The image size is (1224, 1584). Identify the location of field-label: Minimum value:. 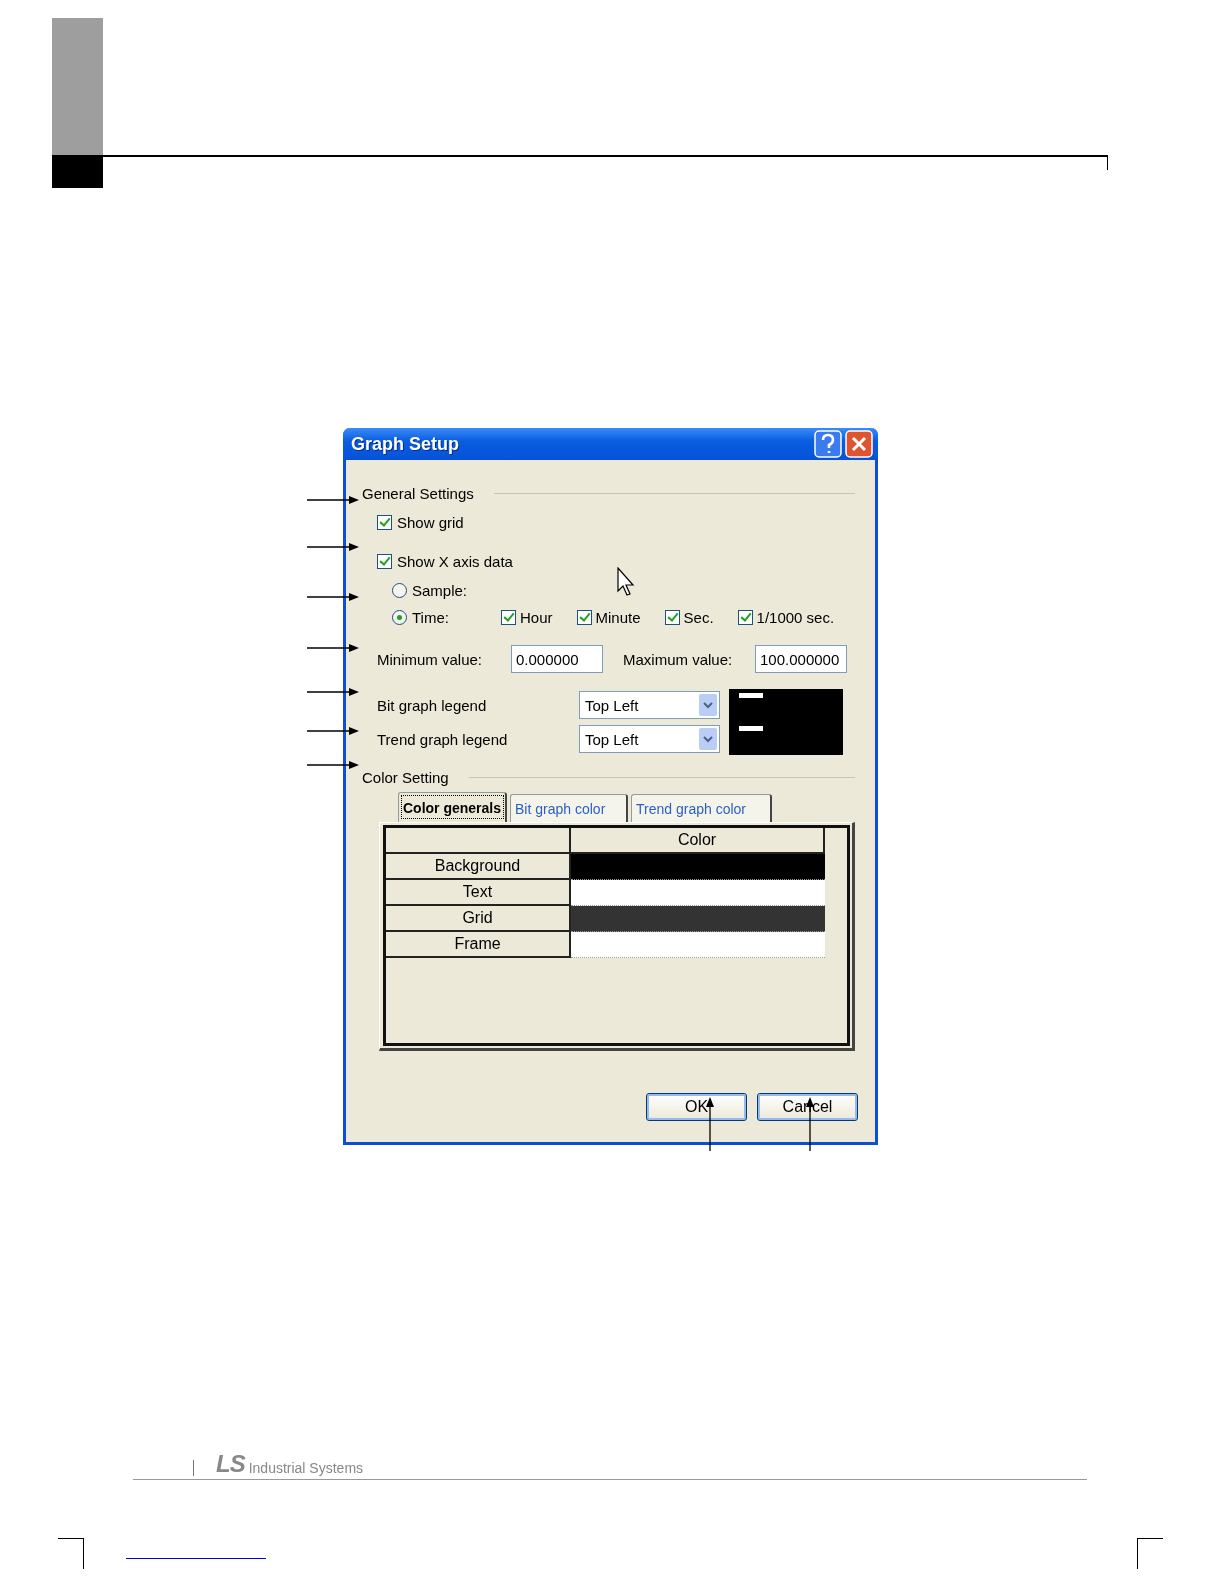
(430, 659).